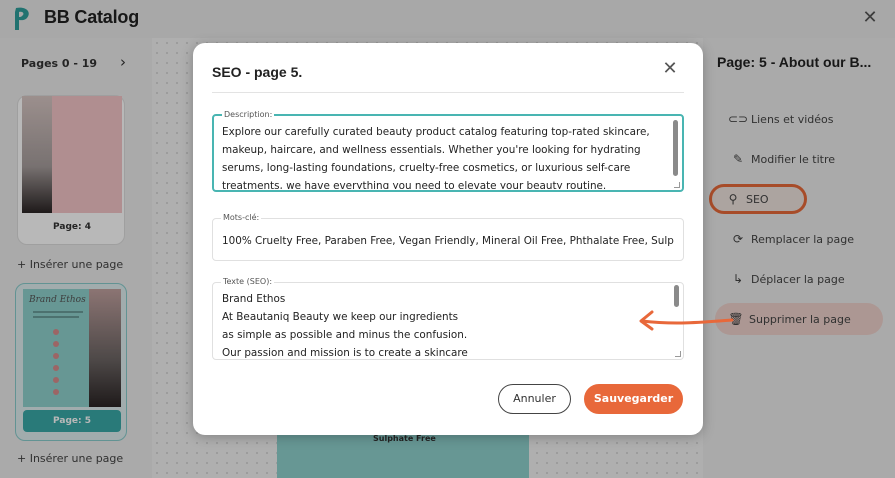 This screenshot has width=895, height=478. I want to click on keywords-label: Mots-clé:, so click(241, 218).